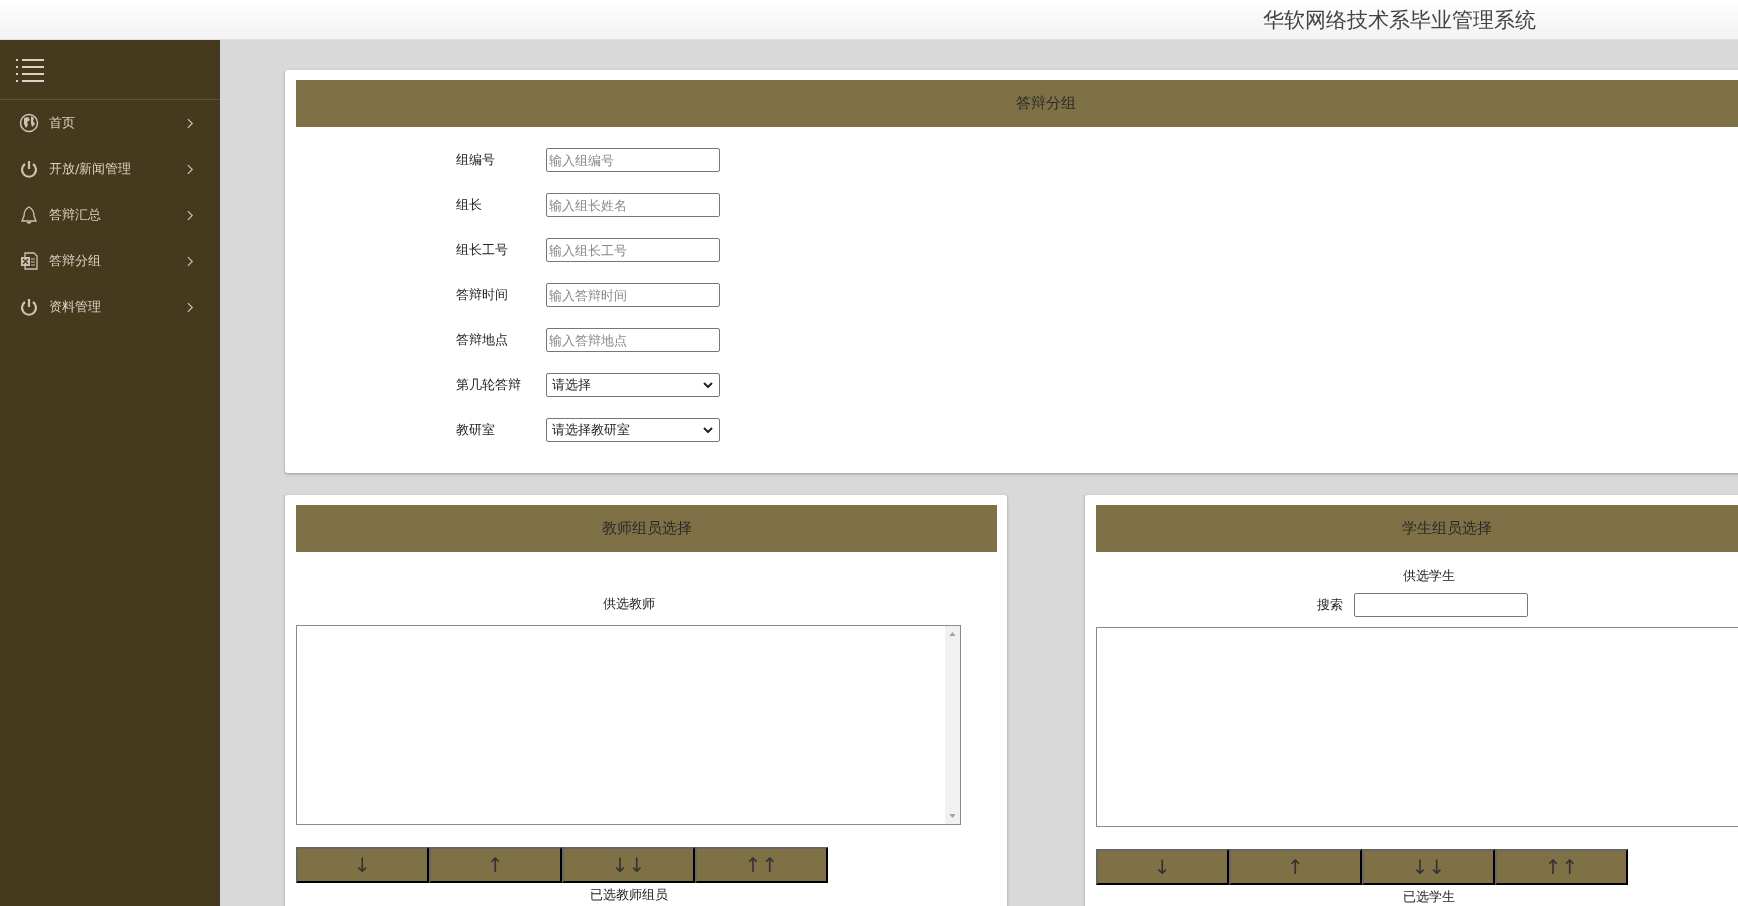  I want to click on field-label: 答辩时间, so click(482, 295).